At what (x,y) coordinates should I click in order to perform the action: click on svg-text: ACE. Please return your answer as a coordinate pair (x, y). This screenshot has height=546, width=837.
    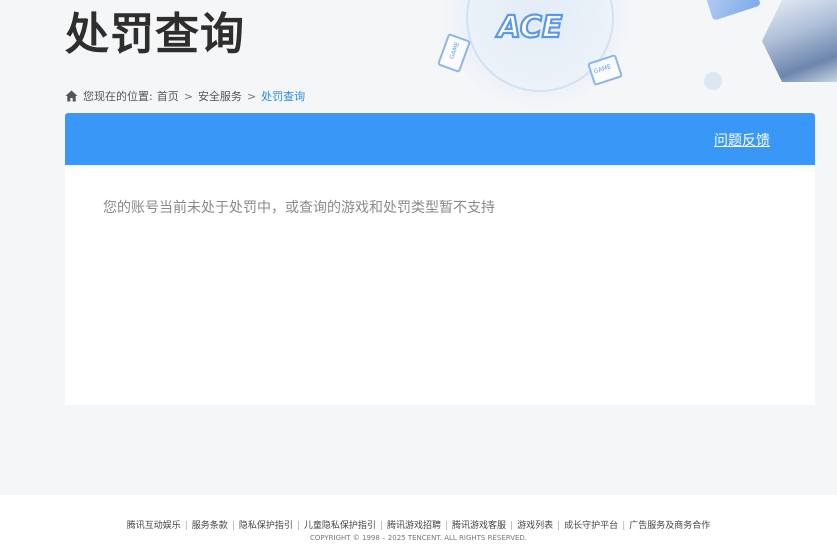
    Looking at the image, I should click on (529, 27).